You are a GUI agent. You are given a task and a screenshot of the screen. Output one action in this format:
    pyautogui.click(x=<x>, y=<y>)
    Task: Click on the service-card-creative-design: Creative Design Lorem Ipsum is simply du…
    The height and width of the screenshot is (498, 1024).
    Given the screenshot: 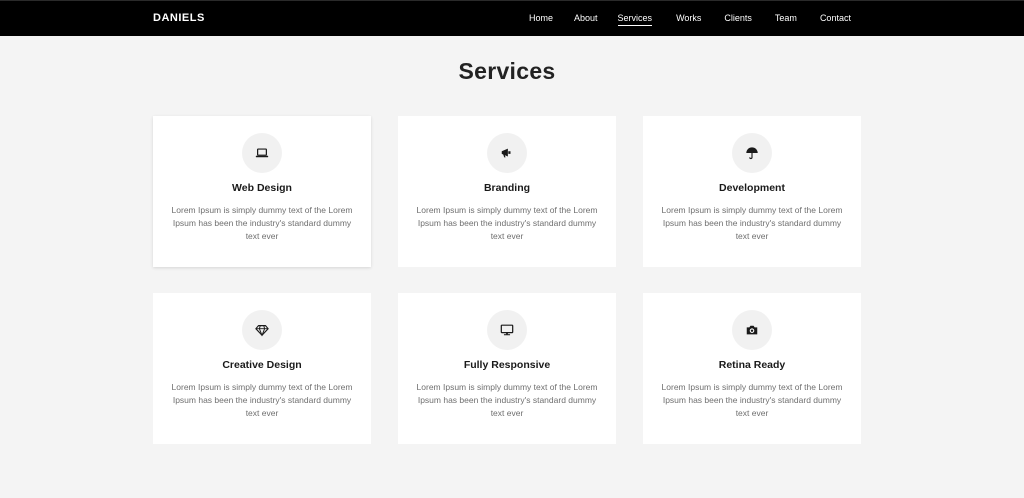 What is the action you would take?
    pyautogui.click(x=262, y=368)
    